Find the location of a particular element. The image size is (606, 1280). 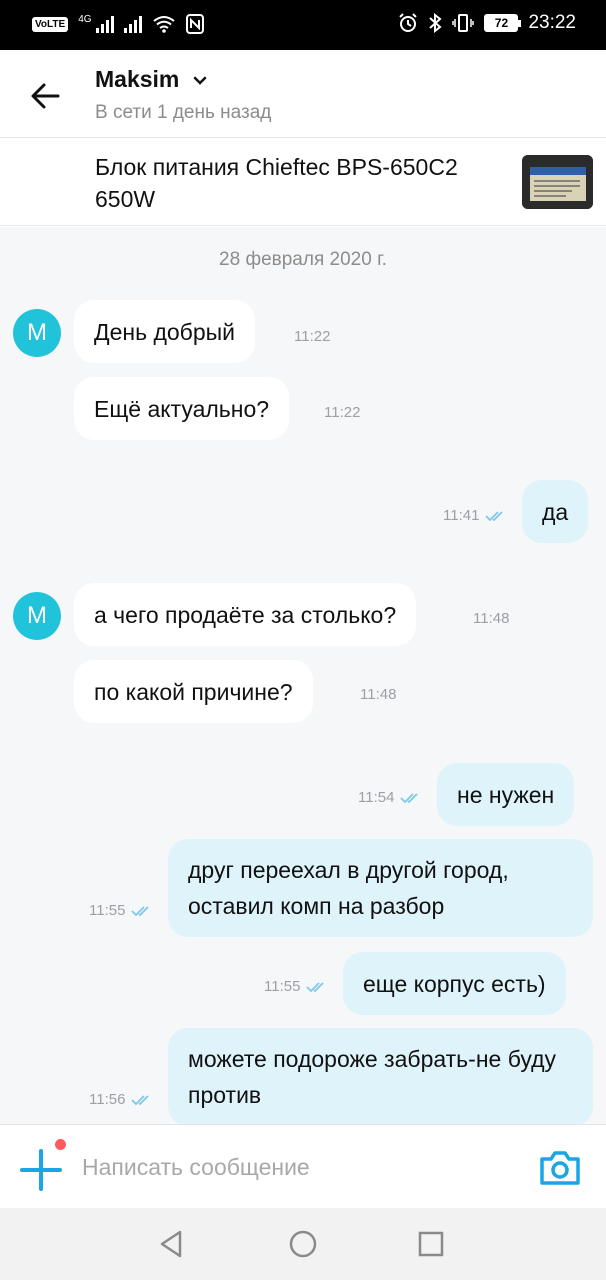

message-text: можете подороже забрать-не буду против is located at coordinates (372, 1077).